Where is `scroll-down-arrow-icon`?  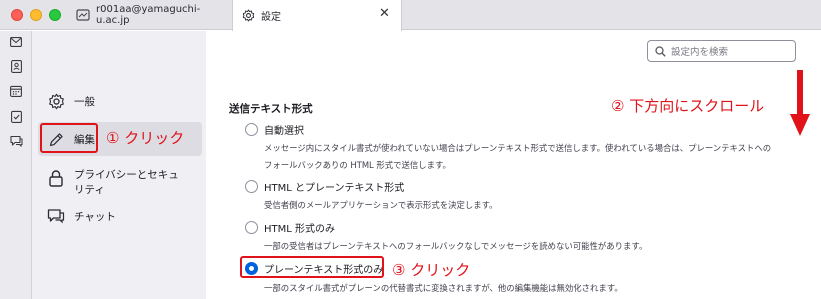 scroll-down-arrow-icon is located at coordinates (800, 103).